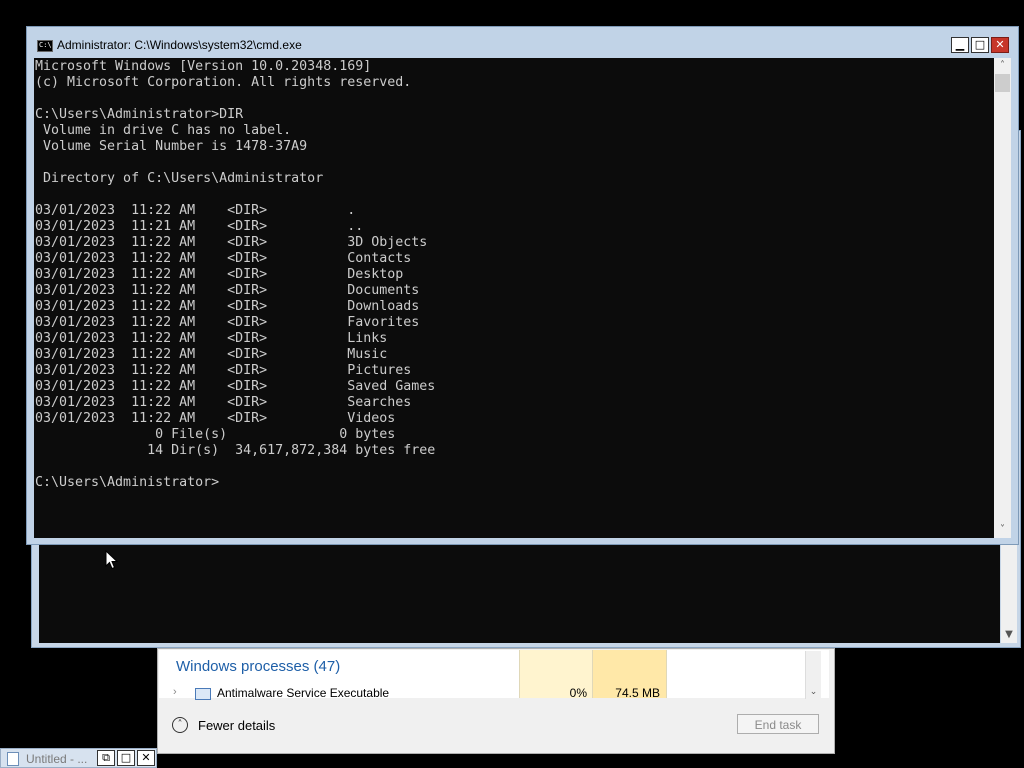 The width and height of the screenshot is (1024, 768). Describe the element at coordinates (45, 46) in the screenshot. I see `cmd-app-icon: C:\` at that location.